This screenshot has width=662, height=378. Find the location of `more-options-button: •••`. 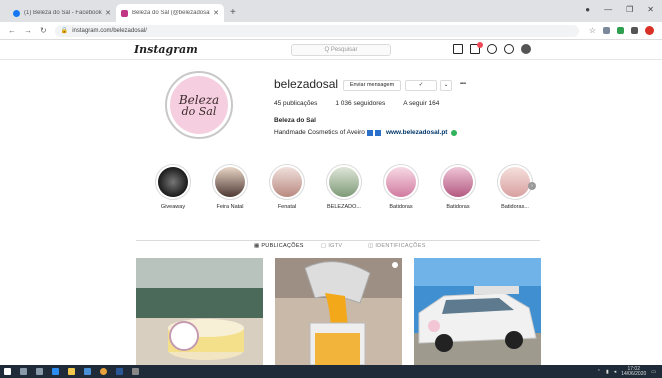

more-options-button: ••• is located at coordinates (463, 85).